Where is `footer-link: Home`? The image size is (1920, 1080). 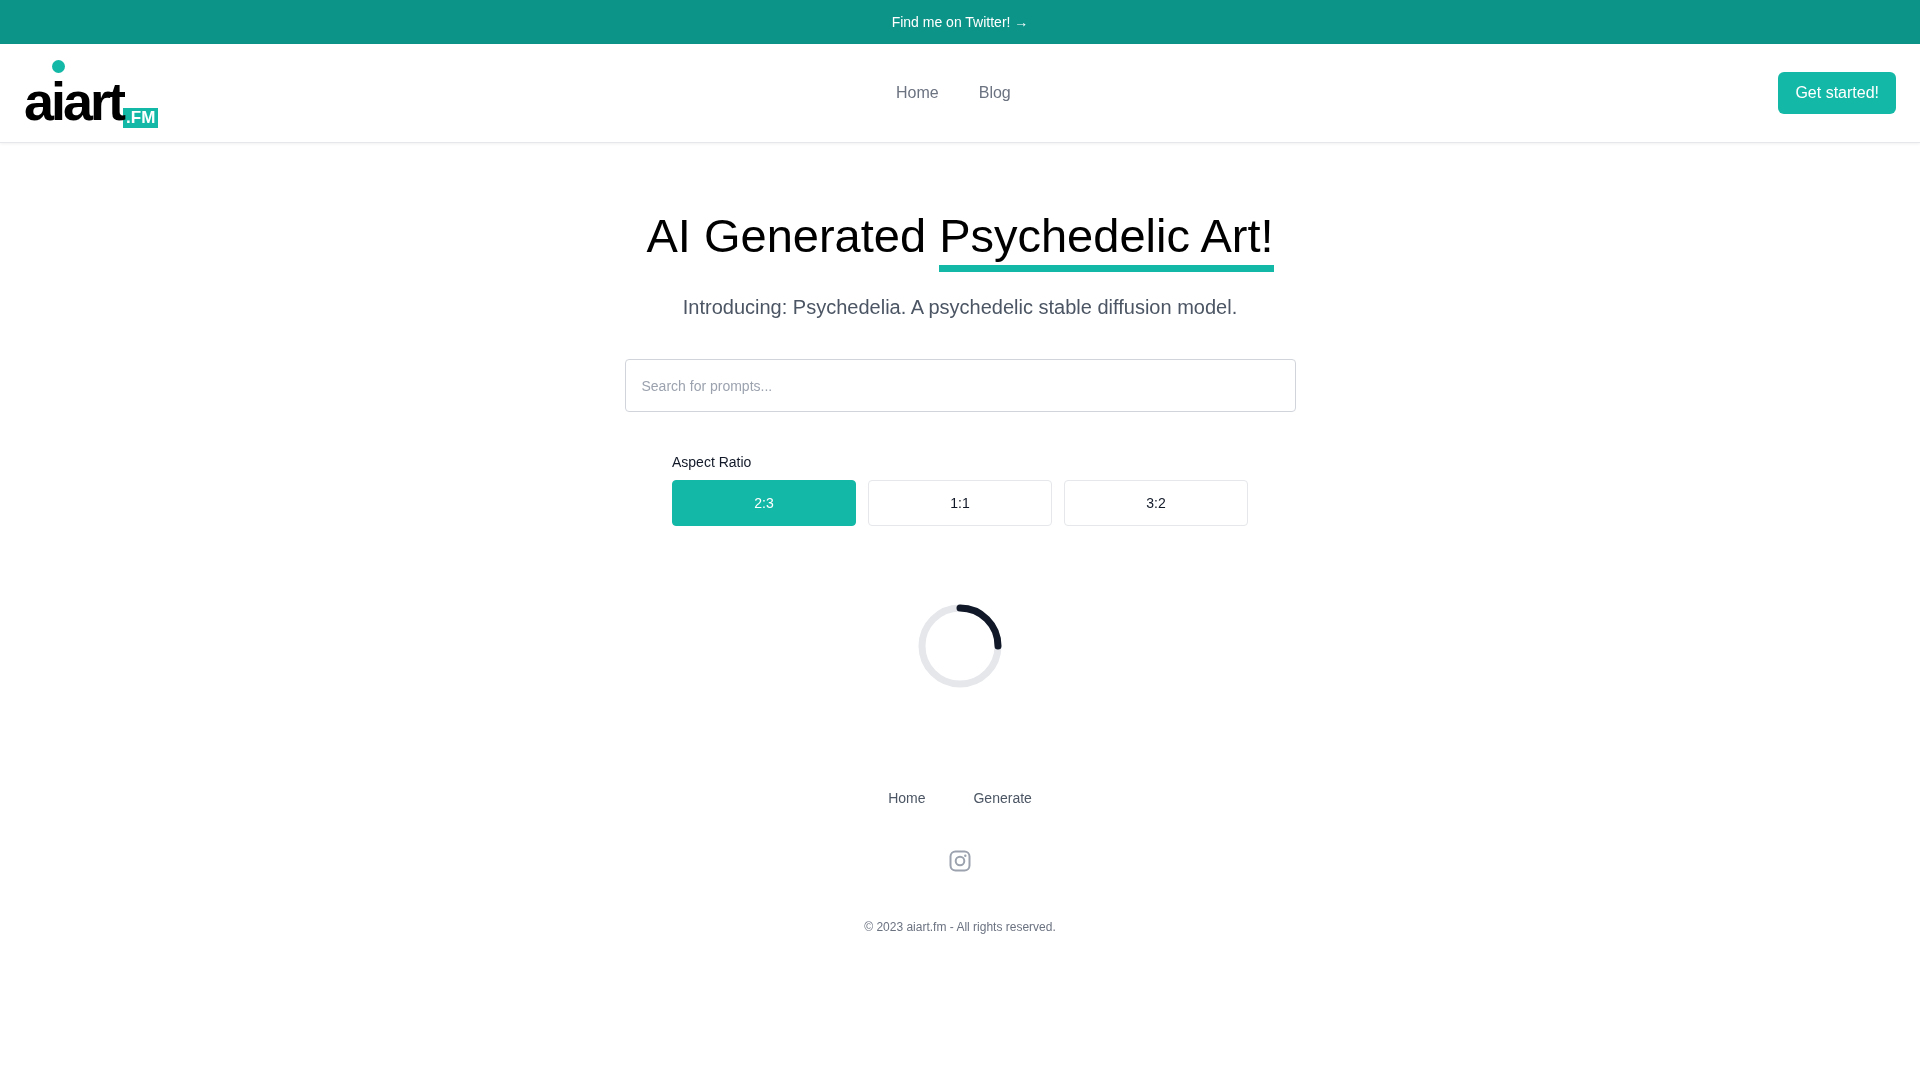
footer-link: Home is located at coordinates (907, 798).